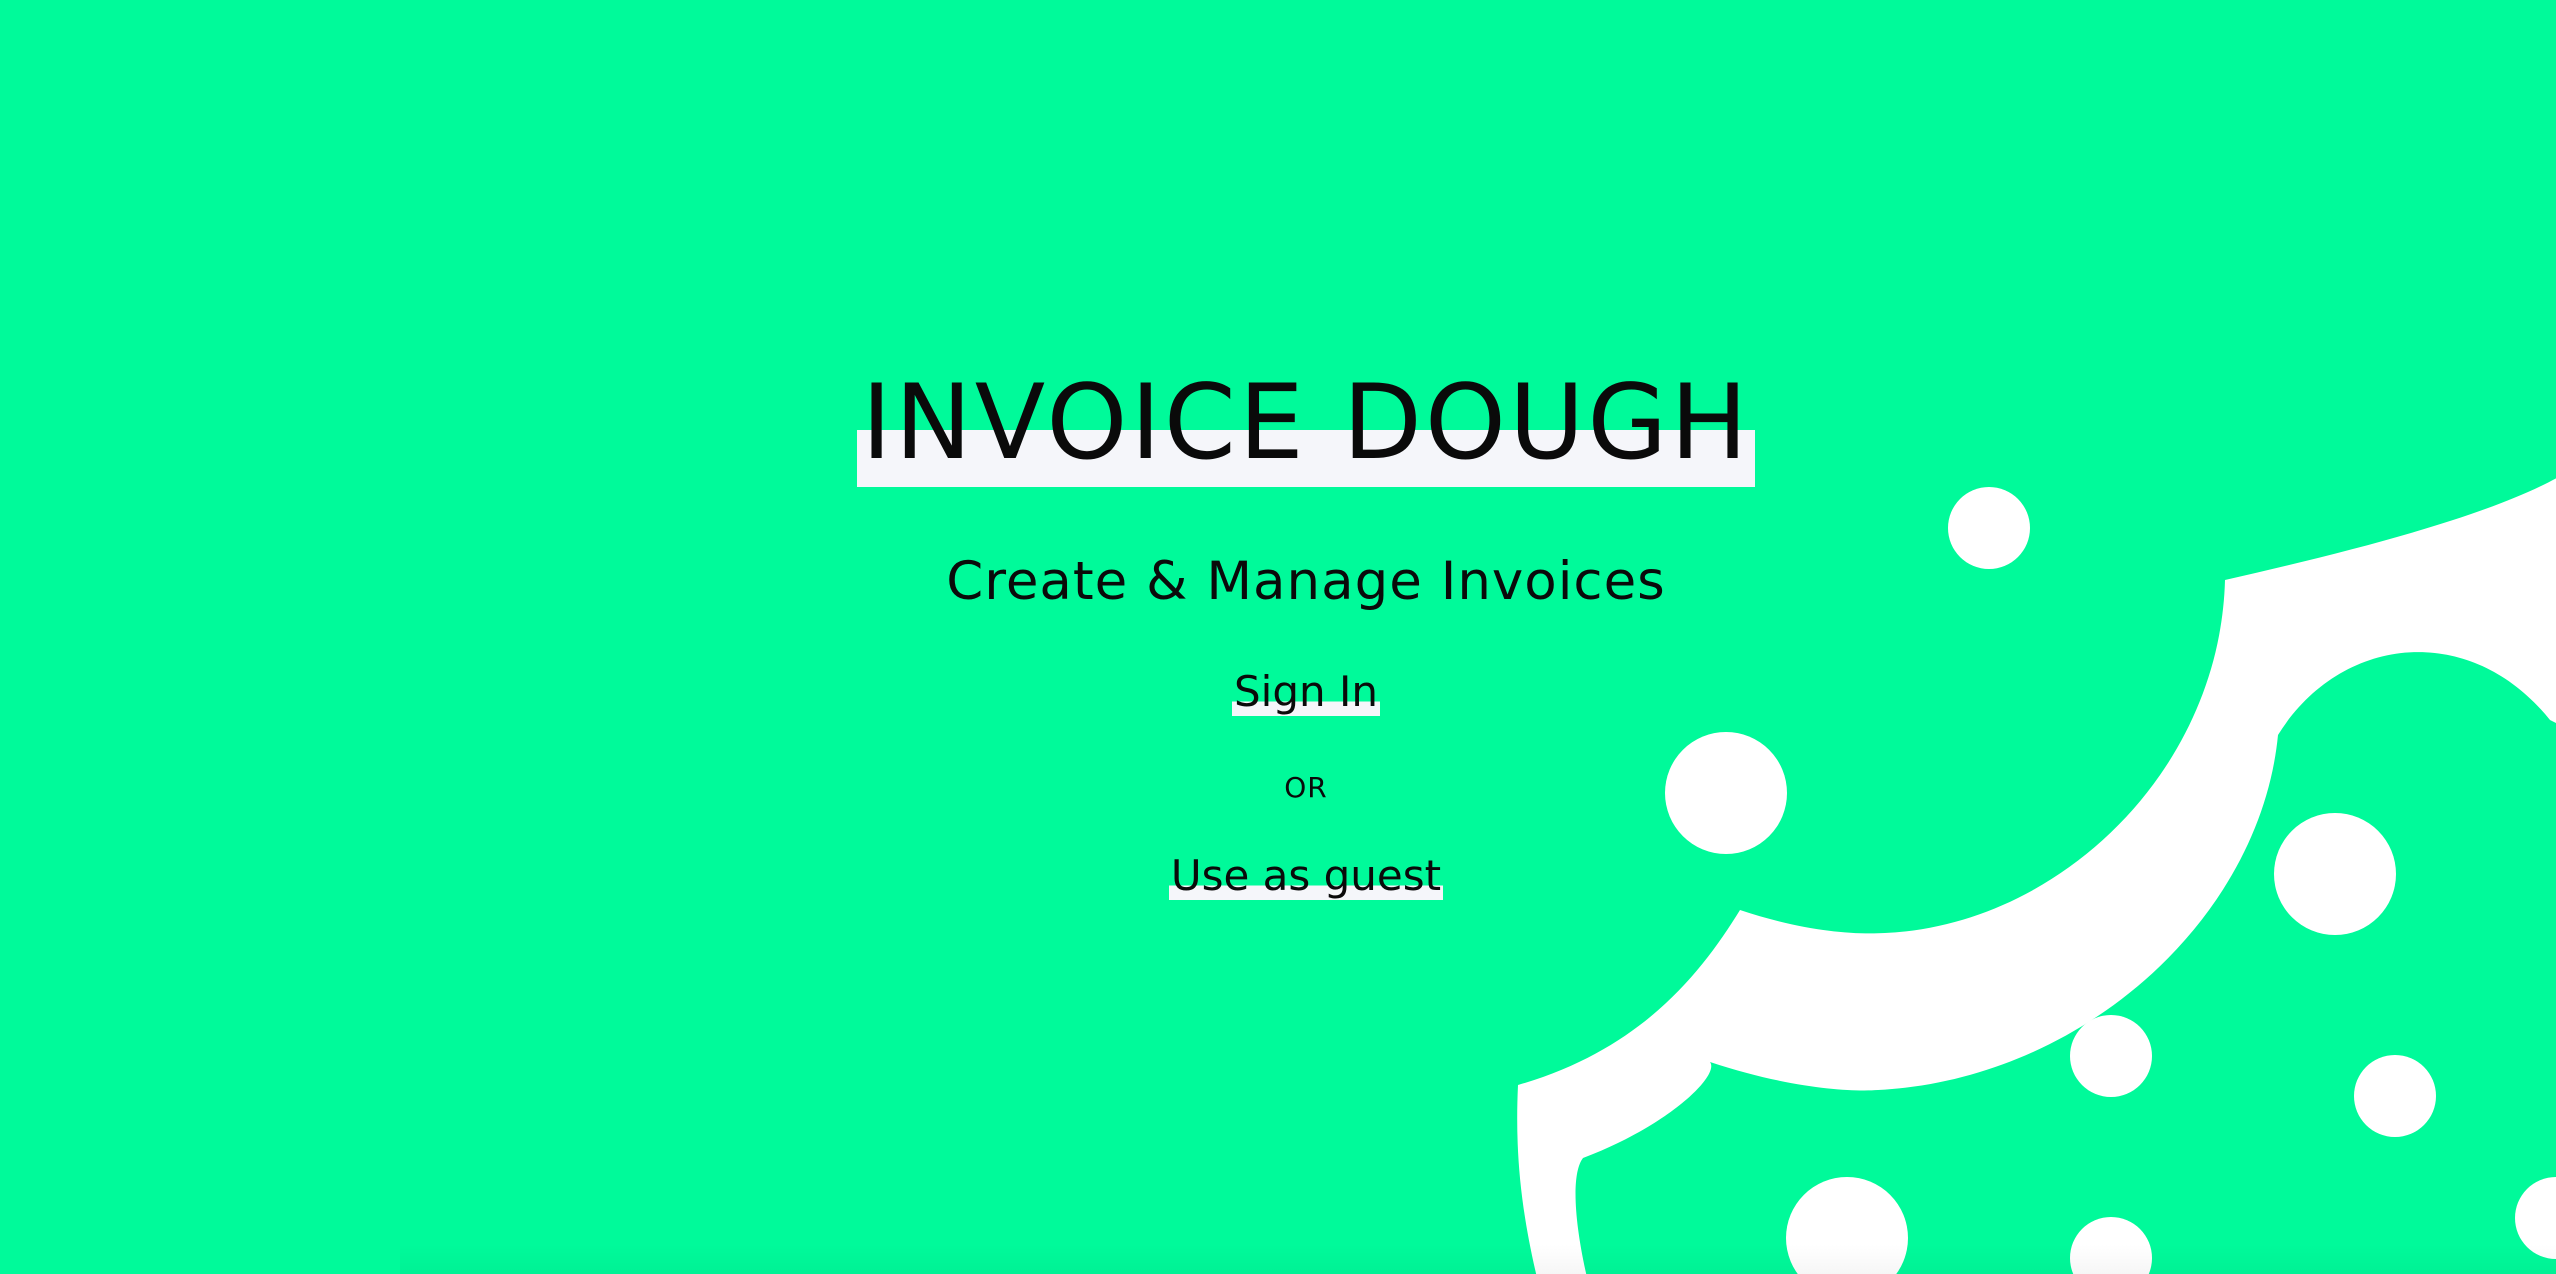  Describe the element at coordinates (1306, 787) in the screenshot. I see `or-separator: OR` at that location.